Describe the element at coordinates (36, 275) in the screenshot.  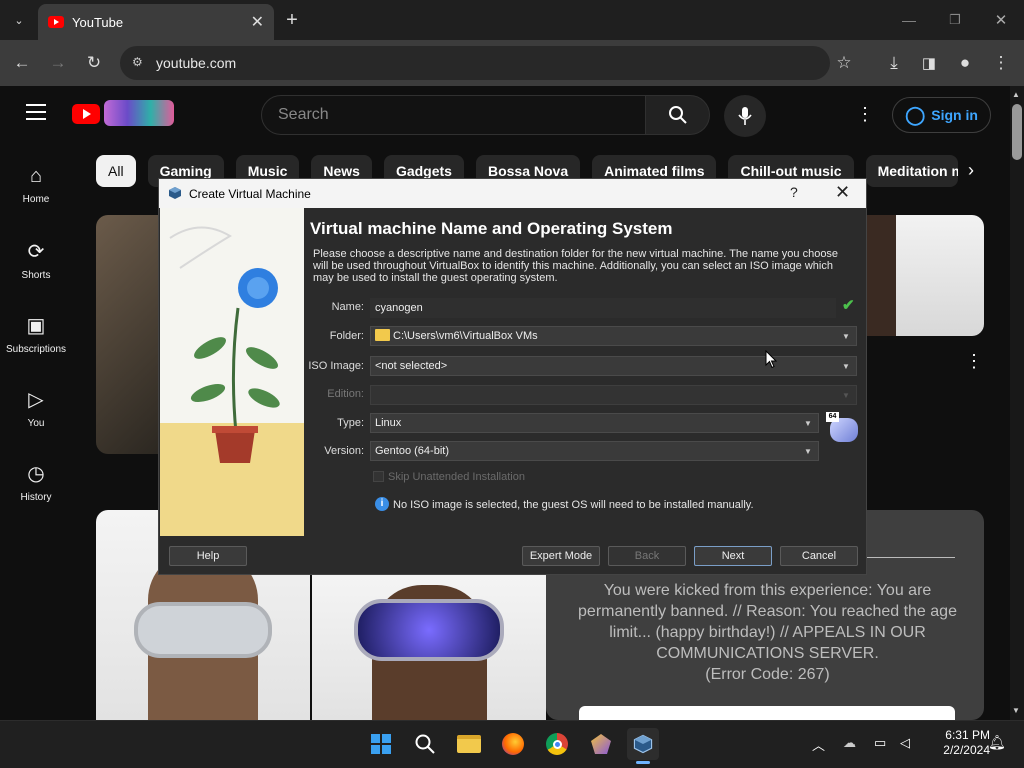
I see `nav-shorts-label: Shorts` at that location.